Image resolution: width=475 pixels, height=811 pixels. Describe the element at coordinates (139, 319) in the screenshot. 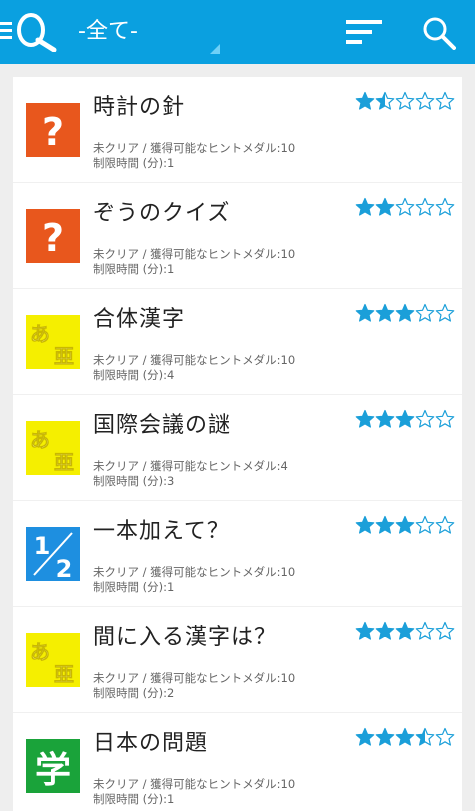

I see `puzzle-title: 合体漢字` at that location.